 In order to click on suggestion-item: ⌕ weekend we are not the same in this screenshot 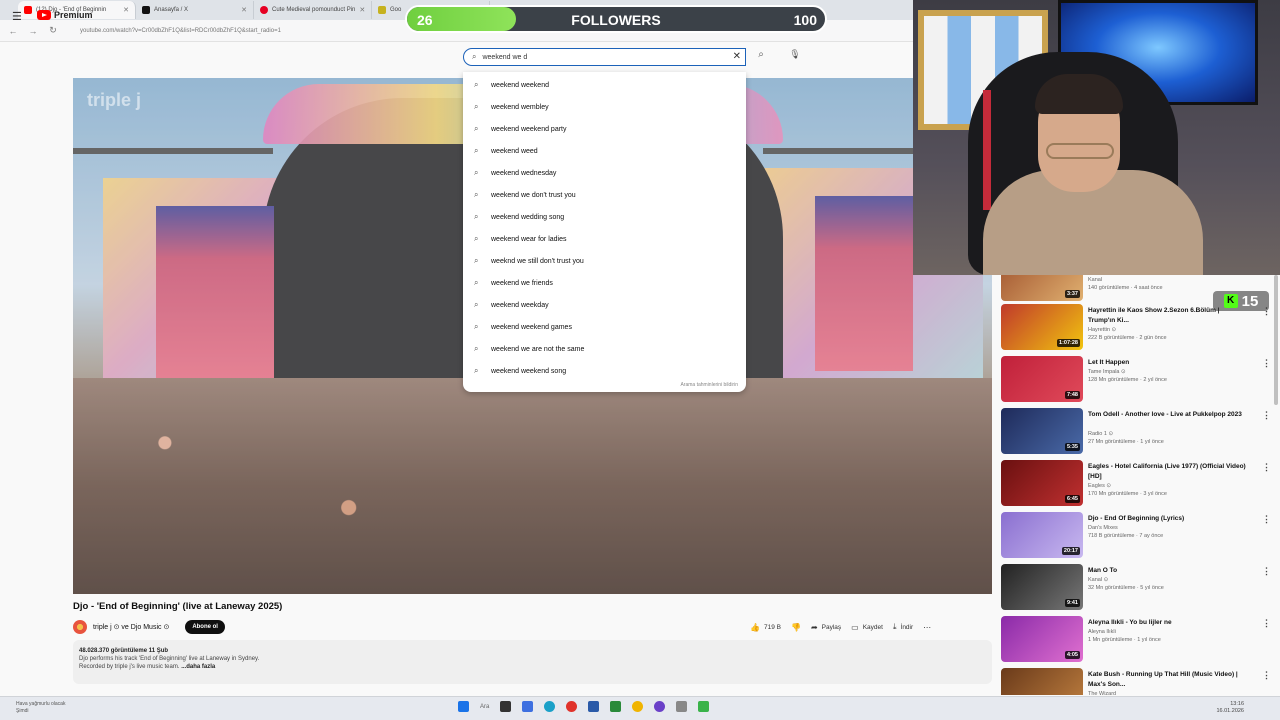, I will do `click(604, 349)`.